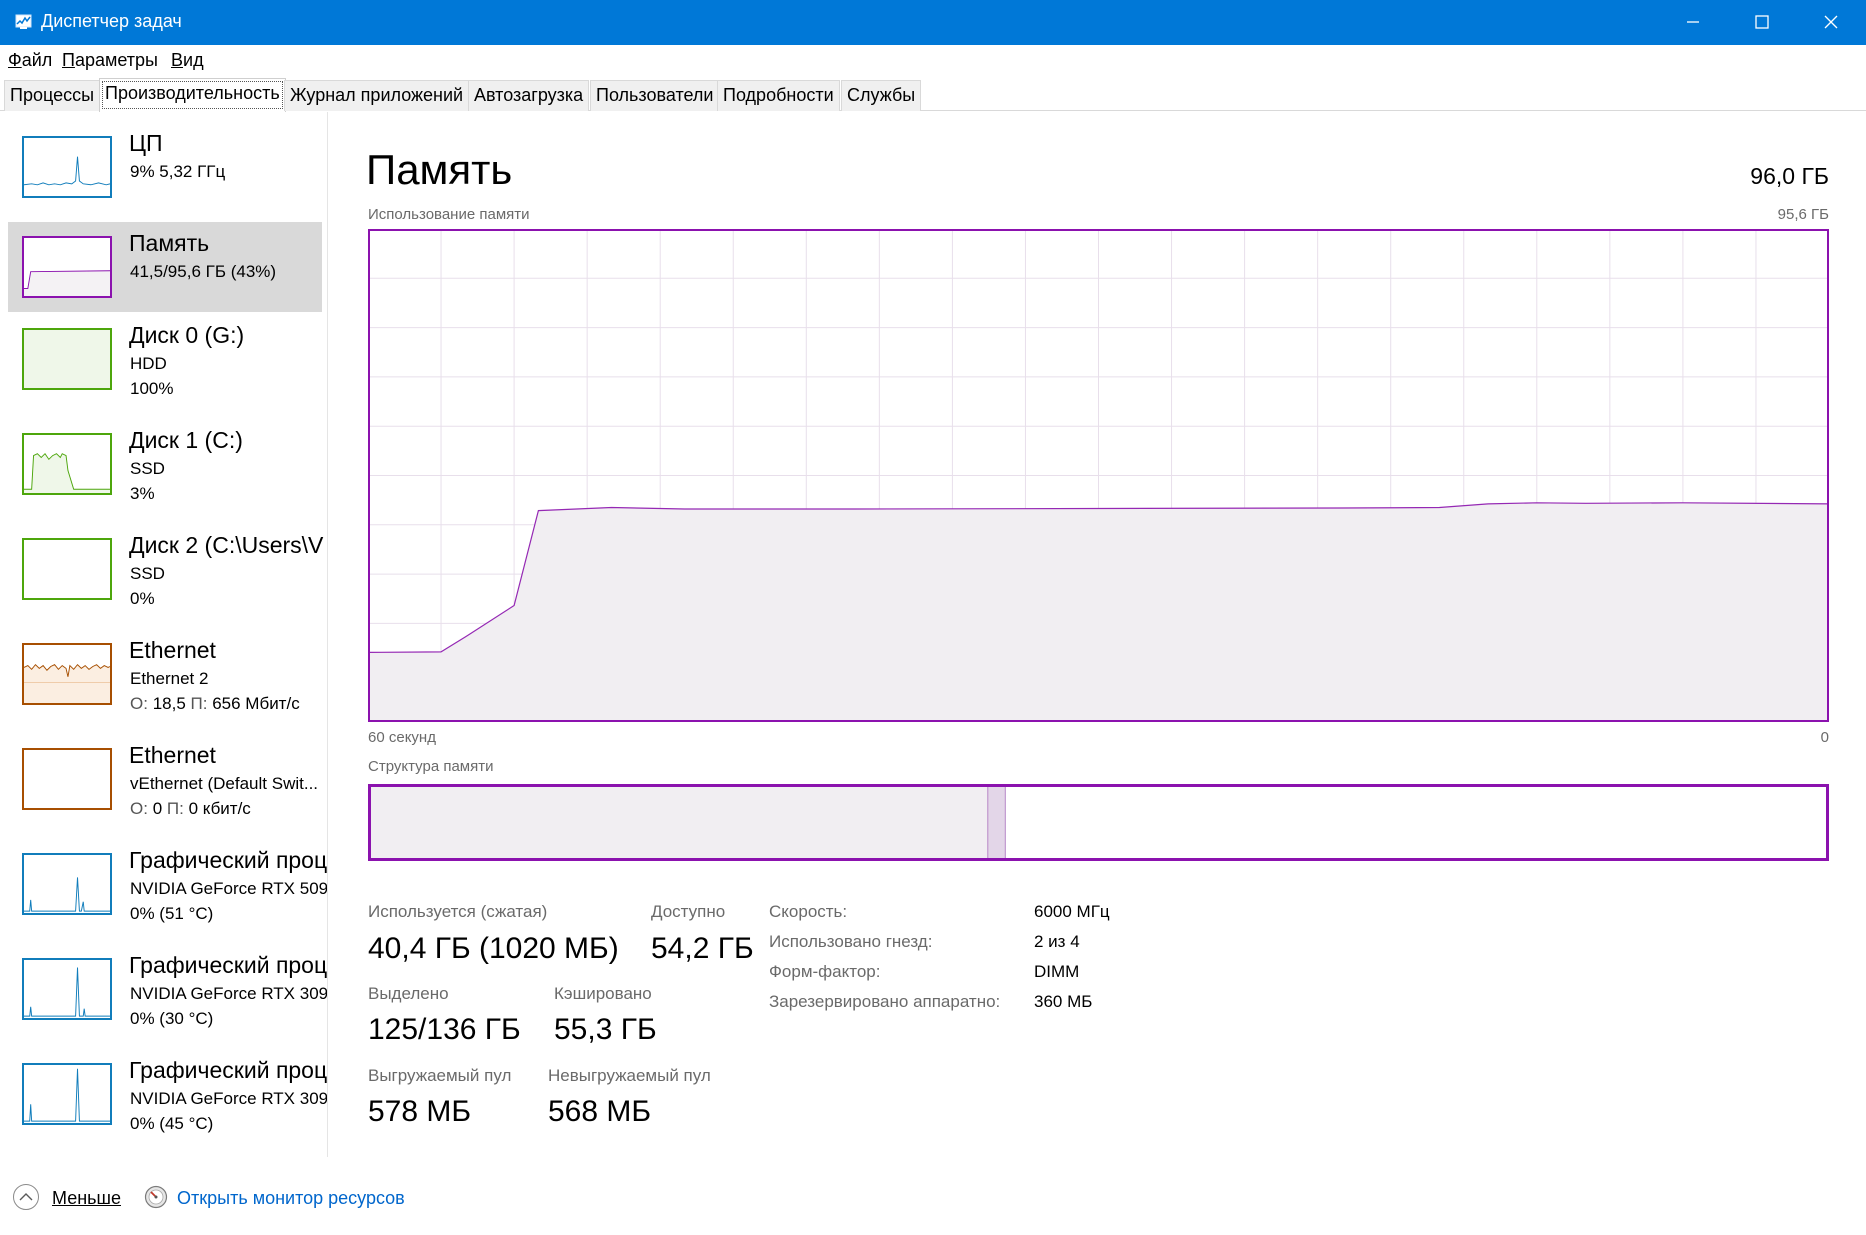  I want to click on composition-label: Структура памяти, so click(431, 766).